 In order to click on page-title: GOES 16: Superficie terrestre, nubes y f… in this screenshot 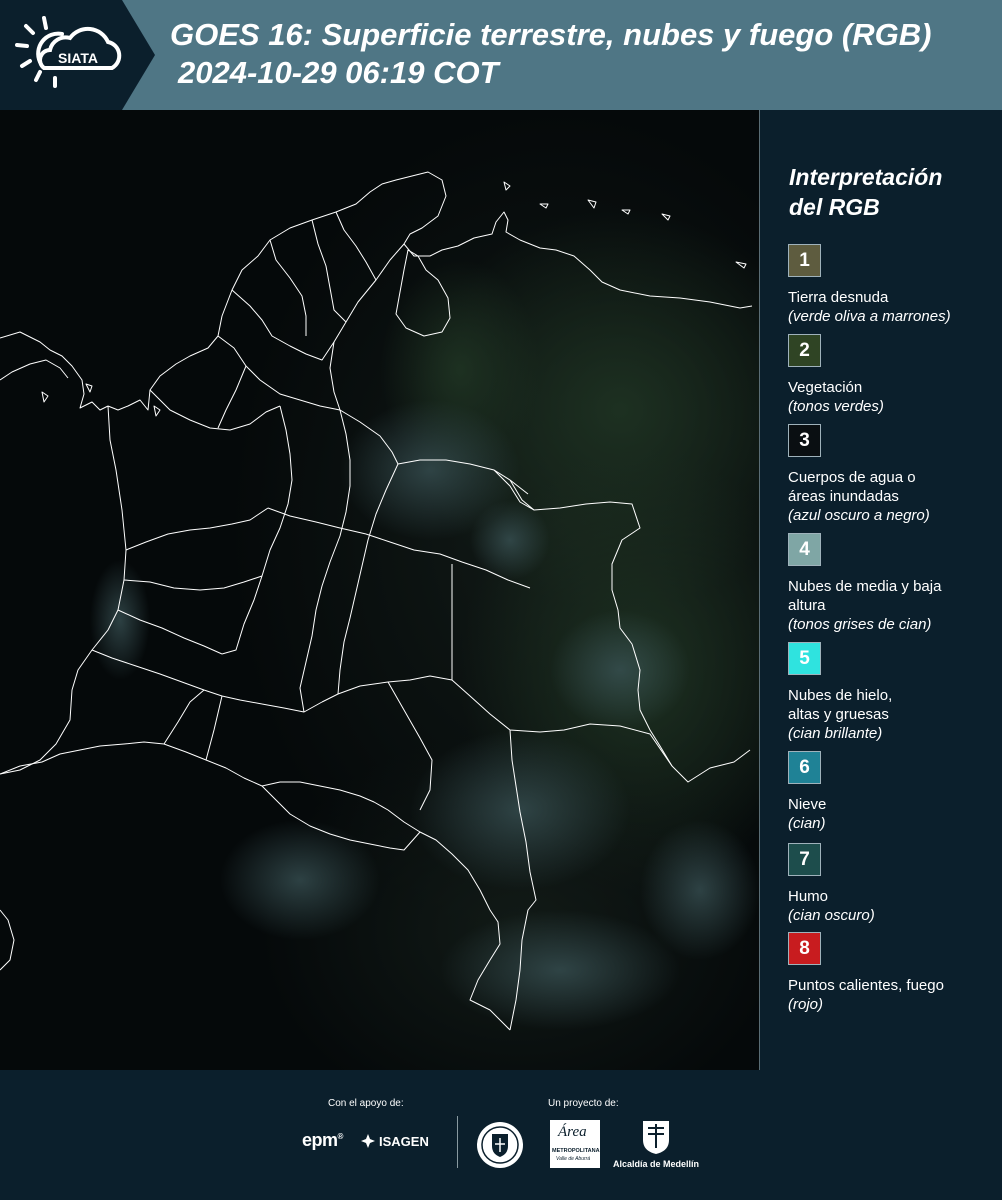, I will do `click(585, 54)`.